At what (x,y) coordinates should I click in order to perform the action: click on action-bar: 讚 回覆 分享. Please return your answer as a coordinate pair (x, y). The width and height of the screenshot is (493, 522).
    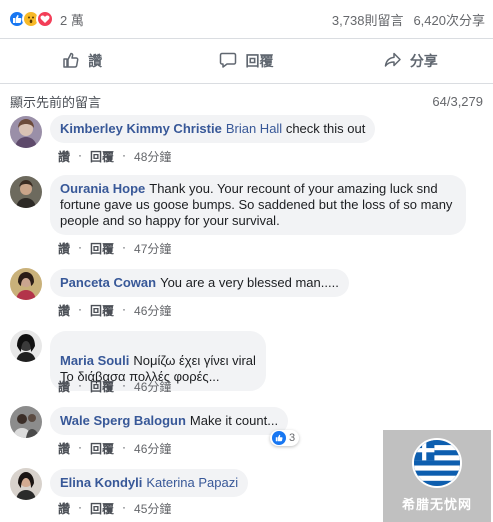
    Looking at the image, I should click on (246, 61).